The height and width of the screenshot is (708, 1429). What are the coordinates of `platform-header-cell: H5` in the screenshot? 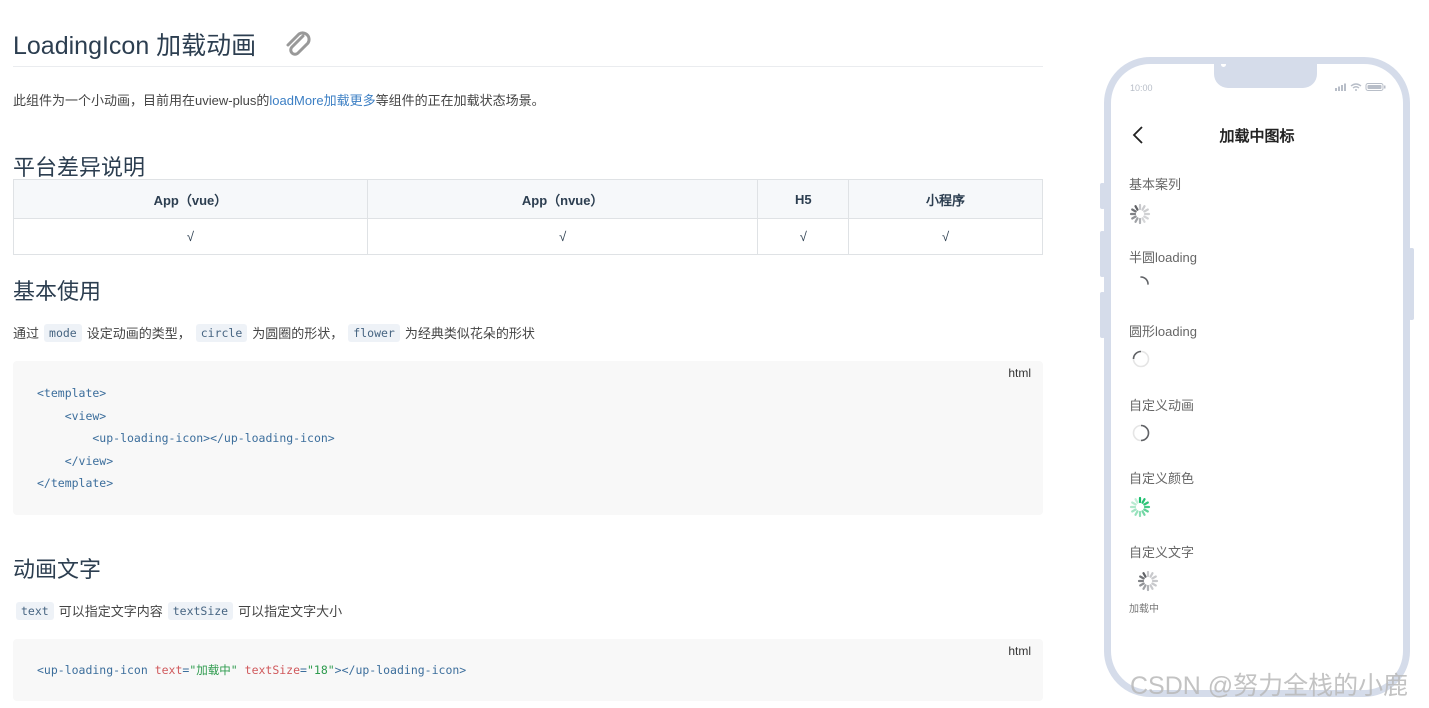 It's located at (803, 199).